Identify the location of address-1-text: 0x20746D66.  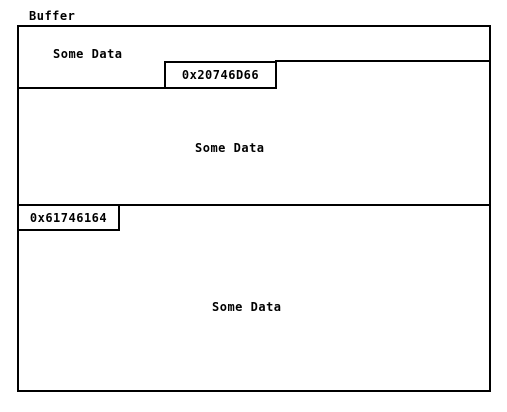
(220, 75).